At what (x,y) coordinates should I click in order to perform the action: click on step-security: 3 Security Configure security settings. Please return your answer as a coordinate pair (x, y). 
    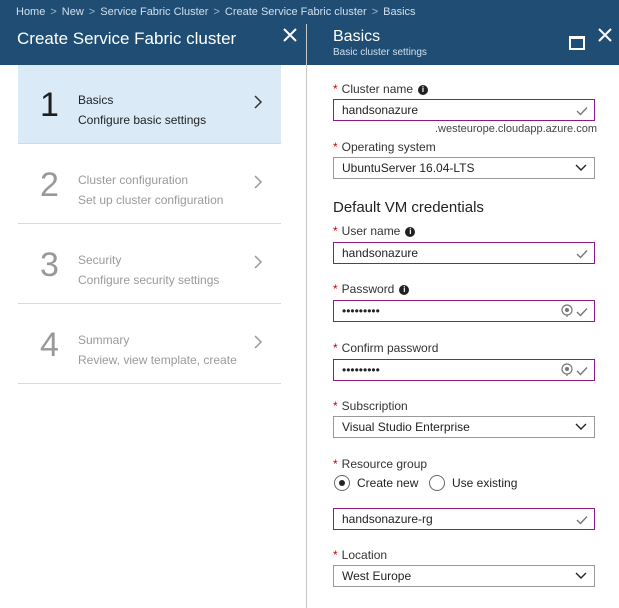
    Looking at the image, I should click on (149, 264).